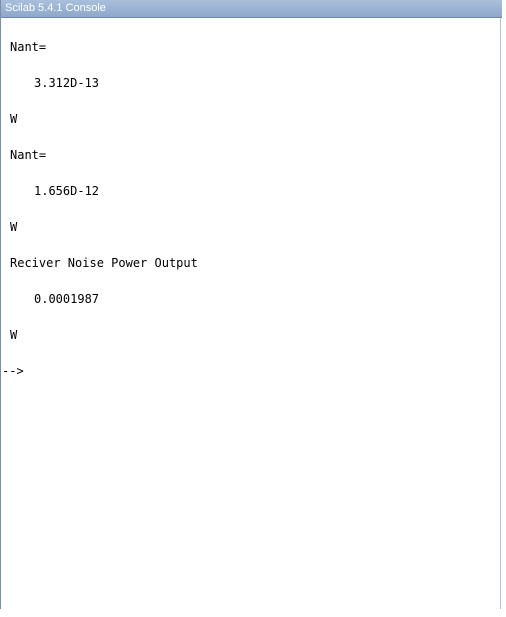 The width and height of the screenshot is (506, 617). Describe the element at coordinates (55, 8) in the screenshot. I see `window-title: Scilab 5.4.1 Console` at that location.